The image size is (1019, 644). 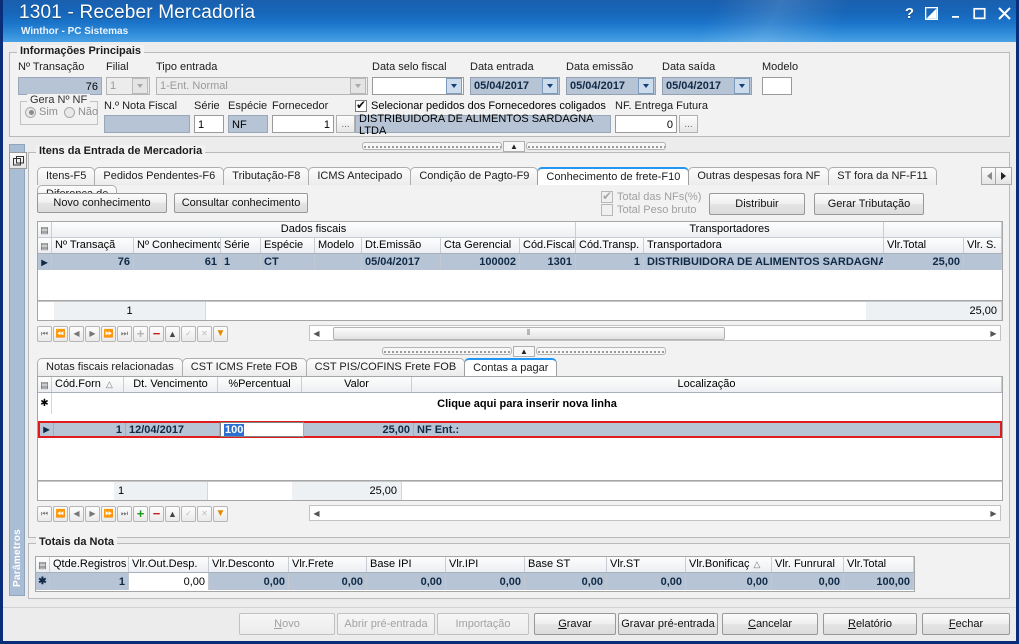 I want to click on serie-field: 1, so click(x=209, y=124).